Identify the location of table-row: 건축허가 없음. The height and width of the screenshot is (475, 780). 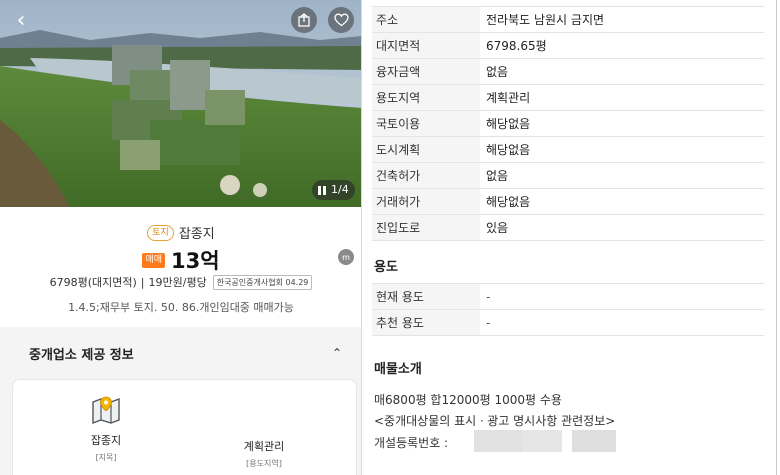
(568, 176).